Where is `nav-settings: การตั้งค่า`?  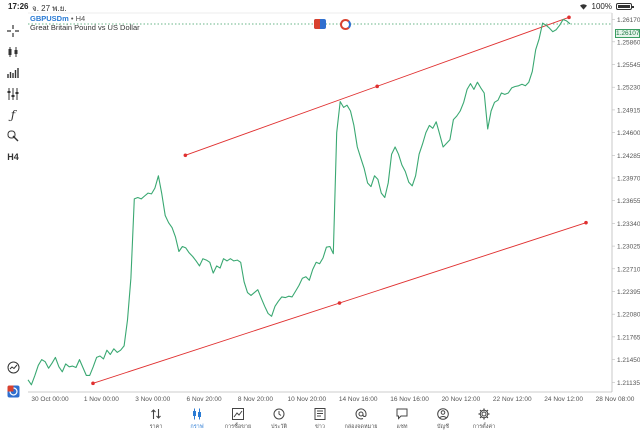
nav-settings: การตั้งค่า is located at coordinates (484, 425).